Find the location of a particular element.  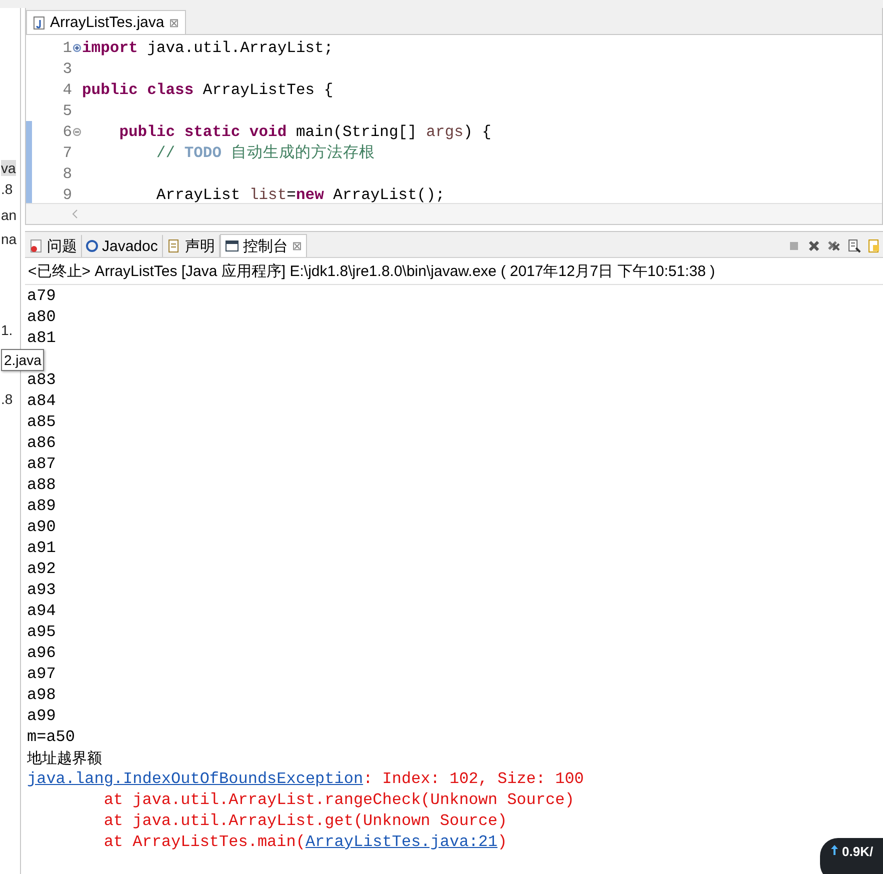

console-line: a87 is located at coordinates (41, 464).